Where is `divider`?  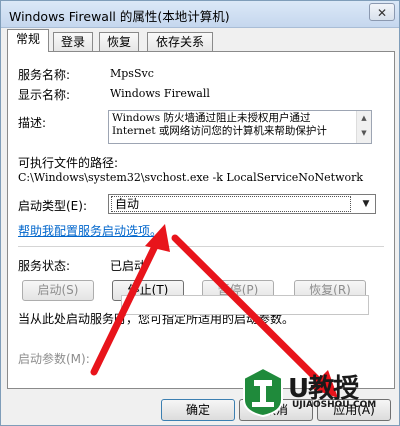 divider is located at coordinates (201, 246).